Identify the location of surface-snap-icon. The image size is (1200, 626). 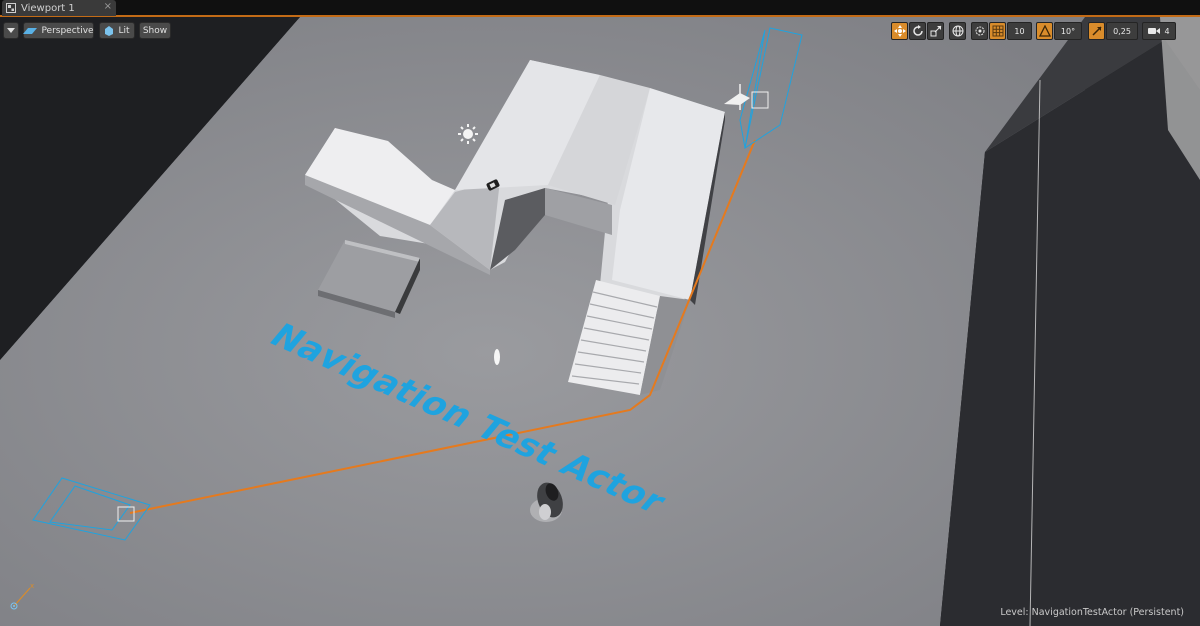
(980, 31).